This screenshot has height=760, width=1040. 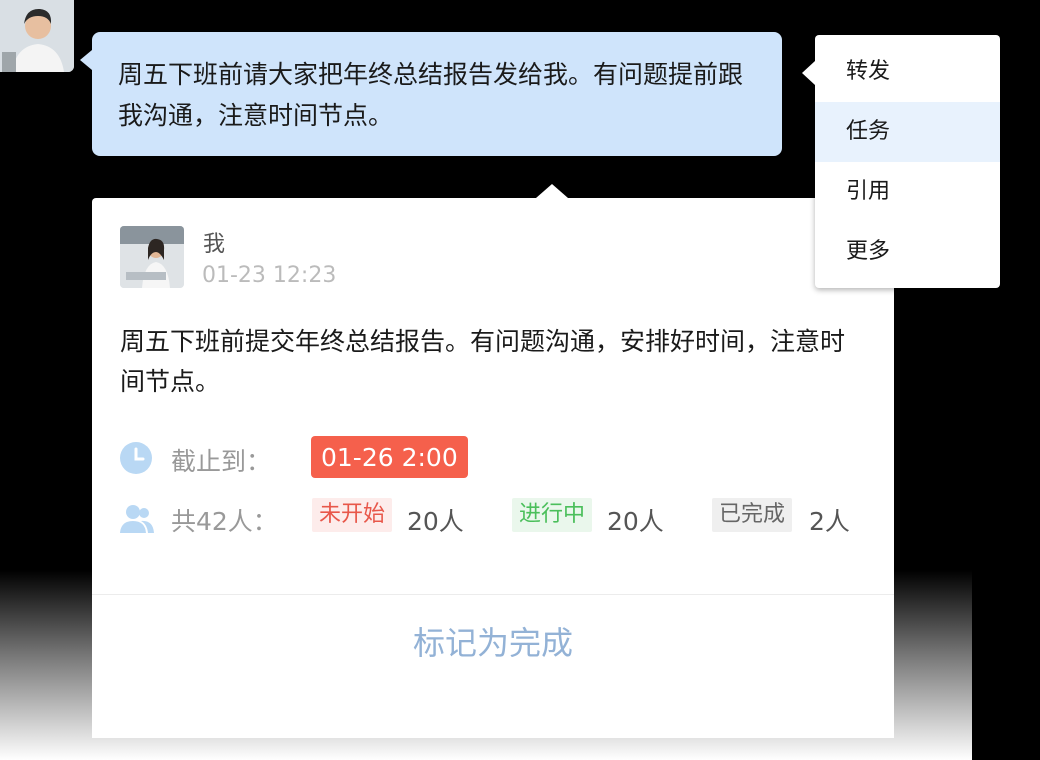 I want to click on status-done-tag: 已完成, so click(x=752, y=515).